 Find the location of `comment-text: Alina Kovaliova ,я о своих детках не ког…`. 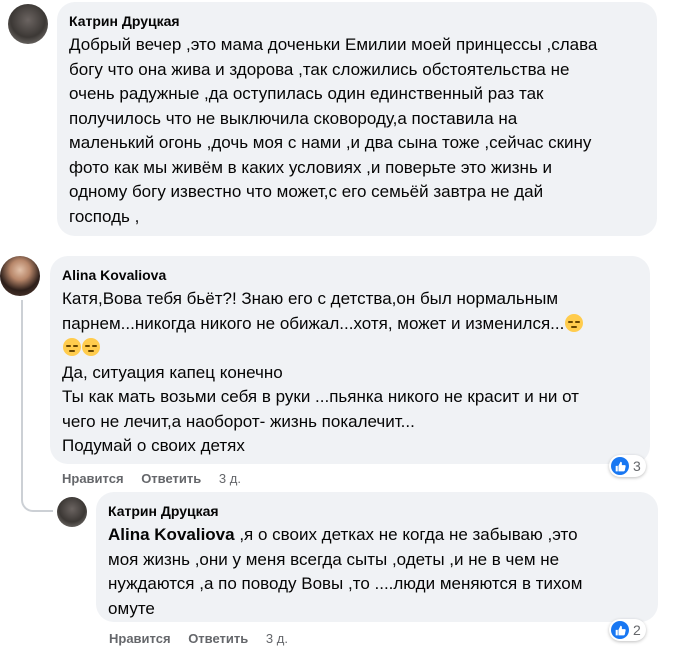

comment-text: Alina Kovaliova ,я о своих детках не ког… is located at coordinates (377, 572).